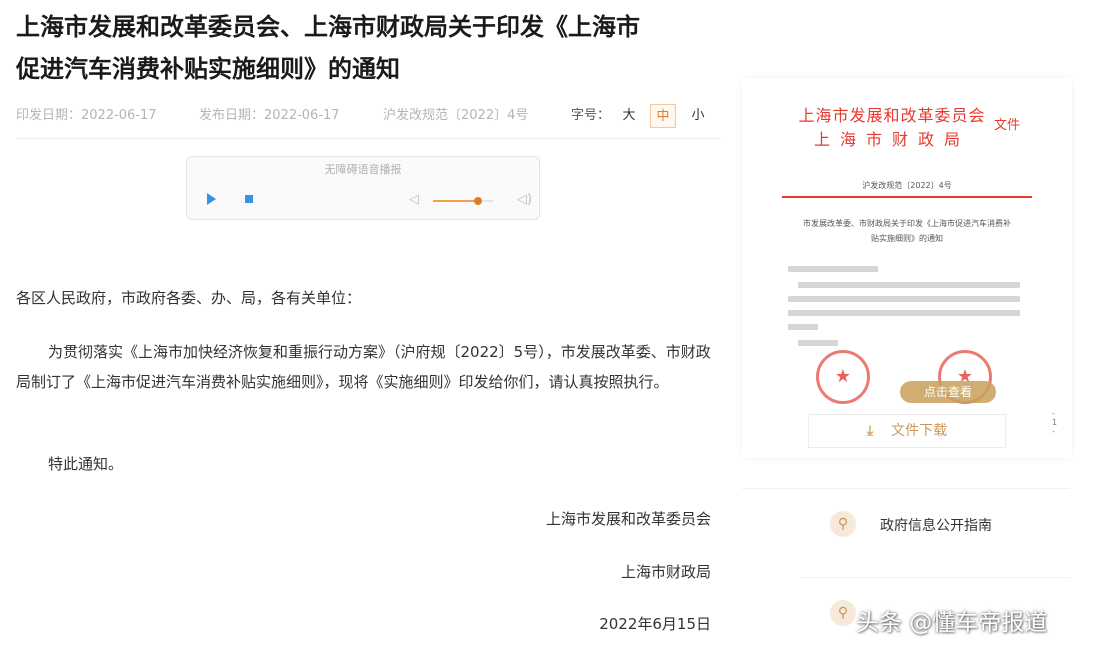 The image size is (1100, 652). I want to click on signature-finance-bureau: 上海市财政局, so click(665, 572).